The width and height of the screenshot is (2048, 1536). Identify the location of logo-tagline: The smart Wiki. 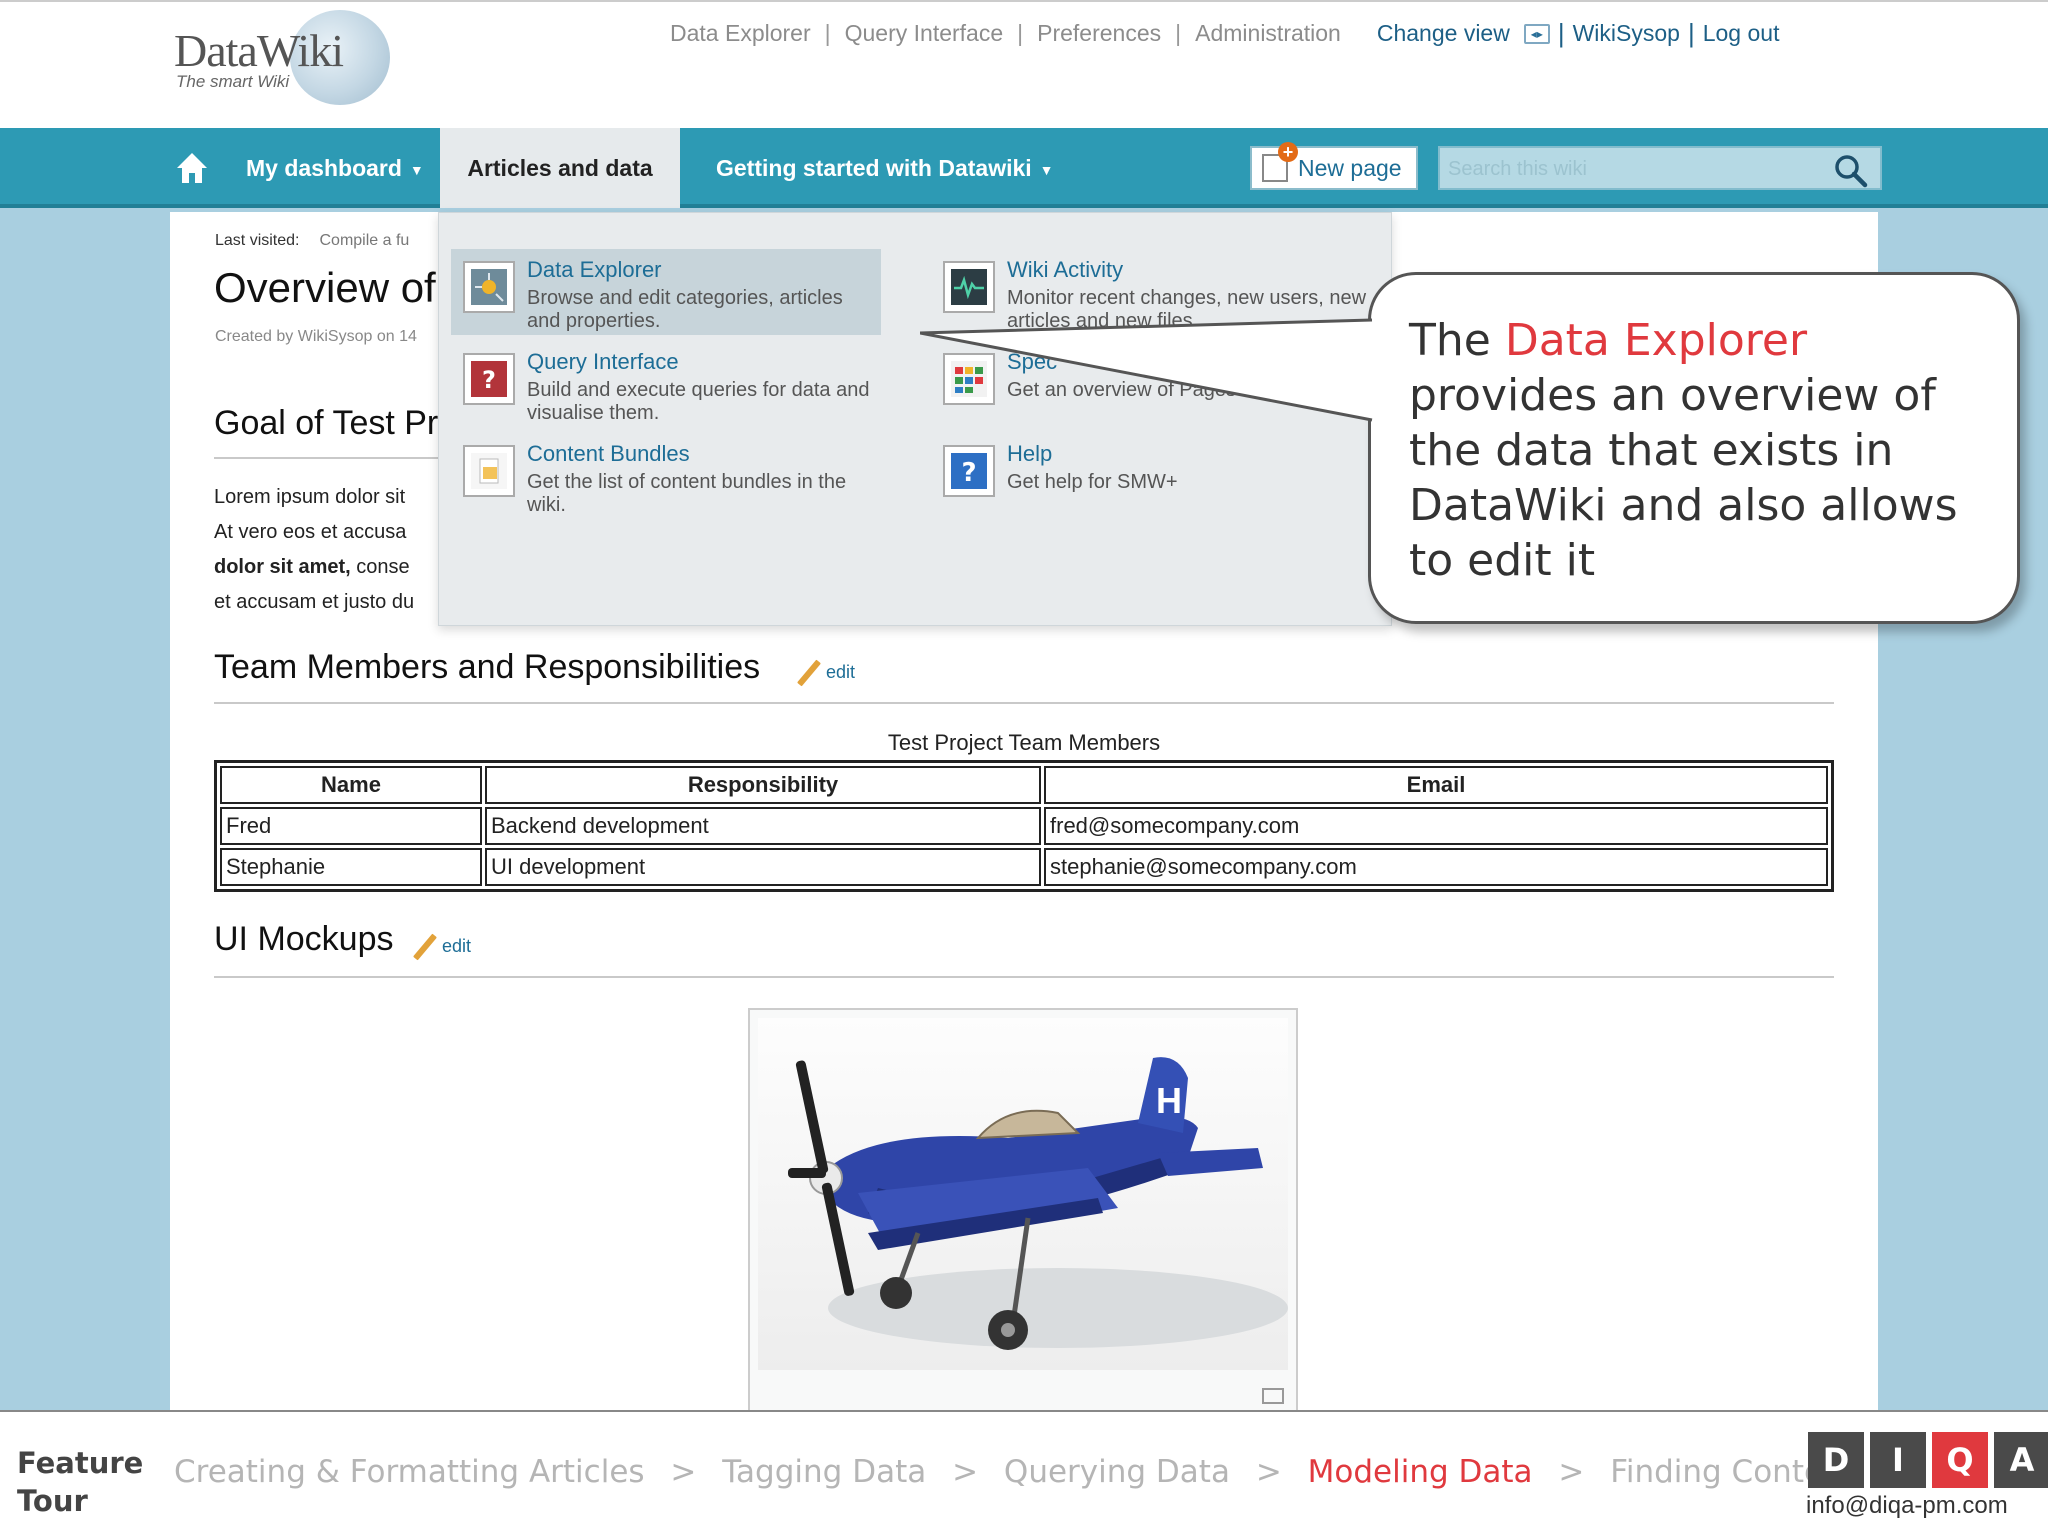
(233, 81).